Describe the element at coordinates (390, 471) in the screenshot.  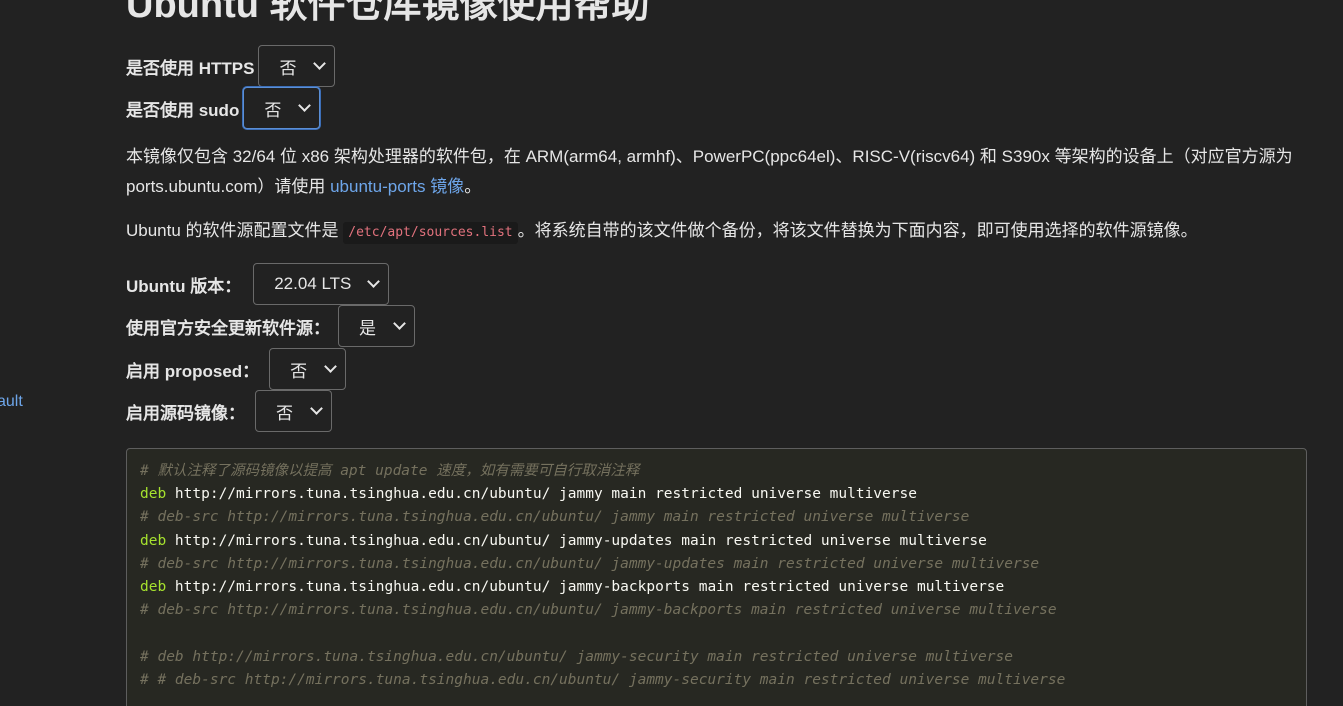
I see `code-line: # 默认注释了源码镜像以提高 apt update 速度，如有需要可自行取消注释` at that location.